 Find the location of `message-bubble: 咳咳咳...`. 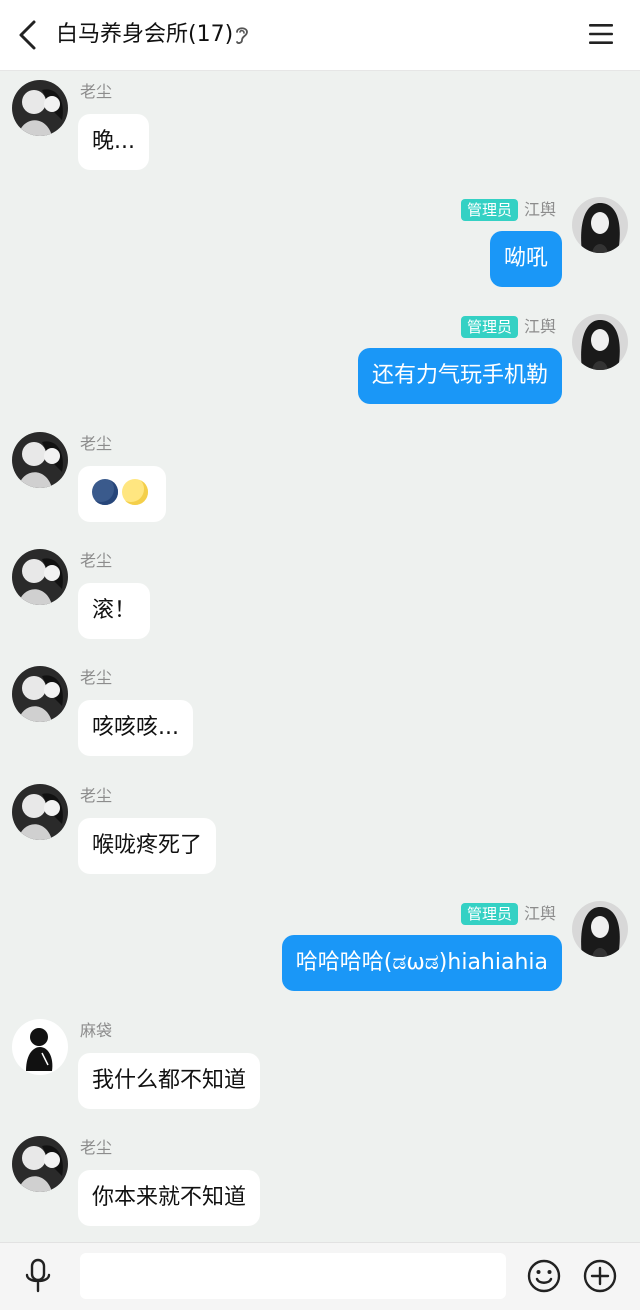

message-bubble: 咳咳咳... is located at coordinates (135, 728).